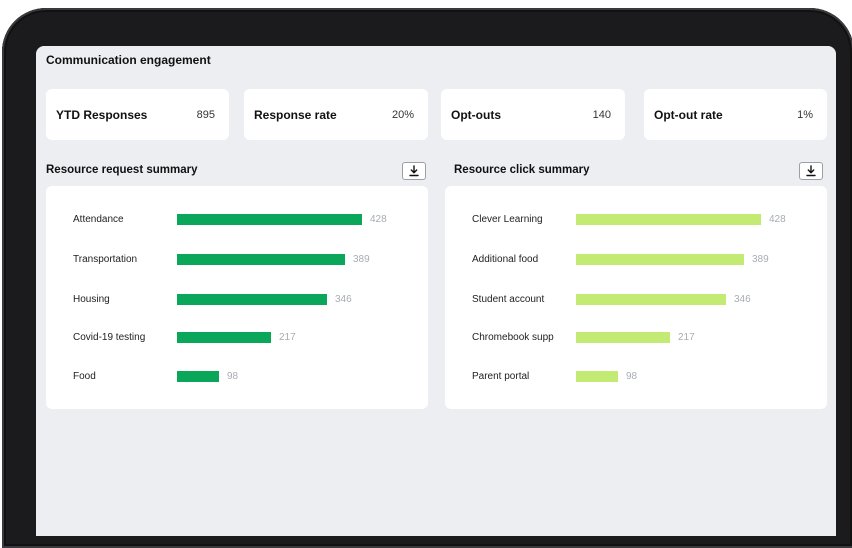 The height and width of the screenshot is (548, 852). What do you see at coordinates (91, 299) in the screenshot?
I see `bar-label: Housing` at bounding box center [91, 299].